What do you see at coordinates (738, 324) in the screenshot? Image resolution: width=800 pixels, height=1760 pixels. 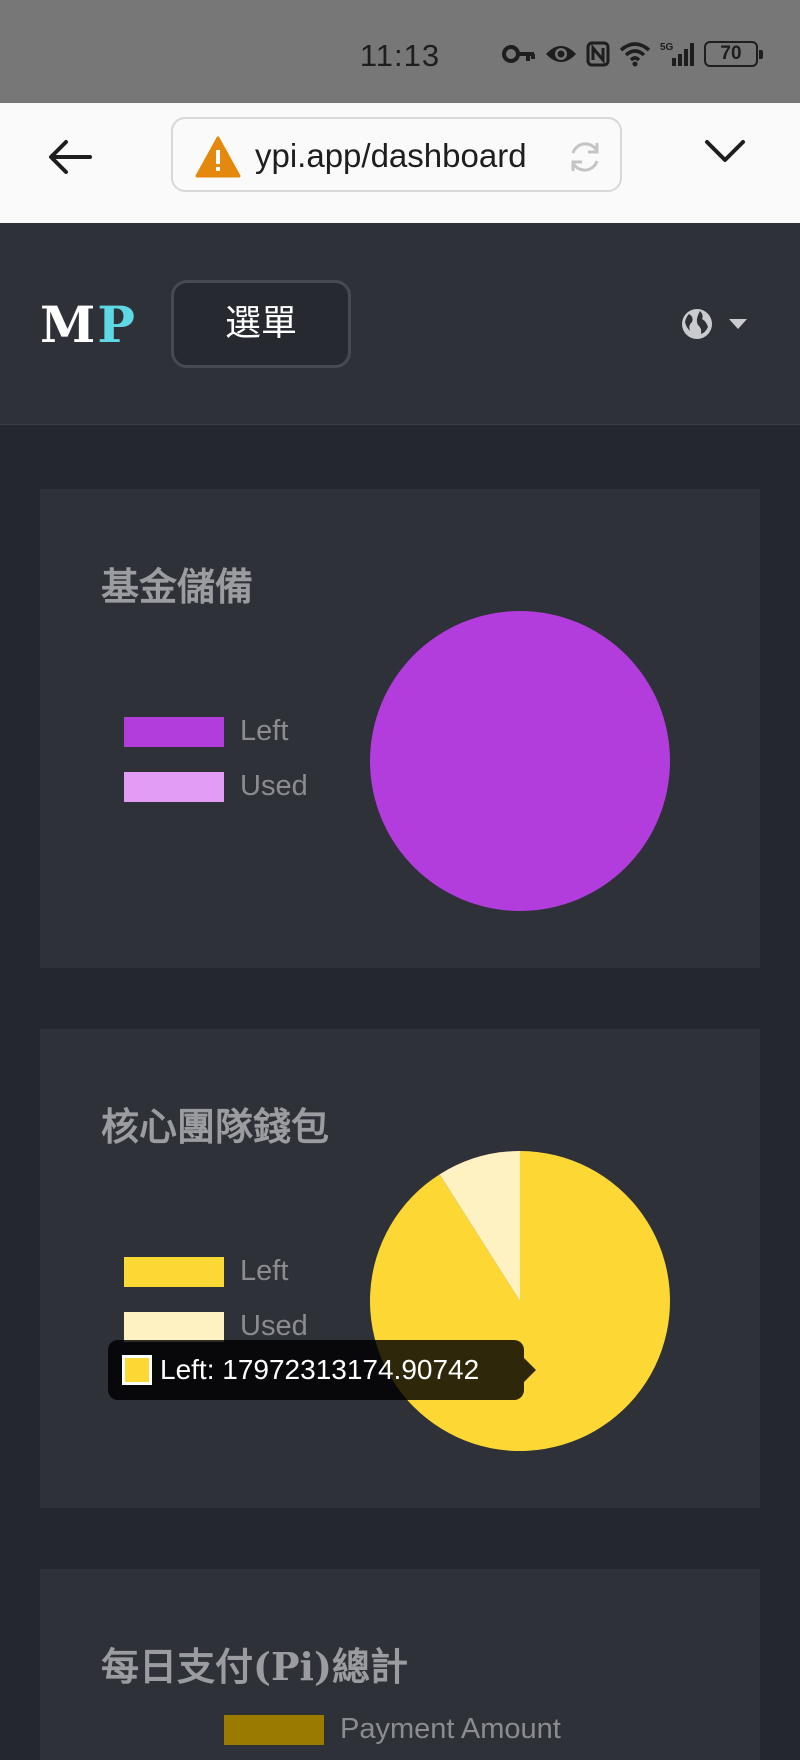 I see `caret-down-icon` at bounding box center [738, 324].